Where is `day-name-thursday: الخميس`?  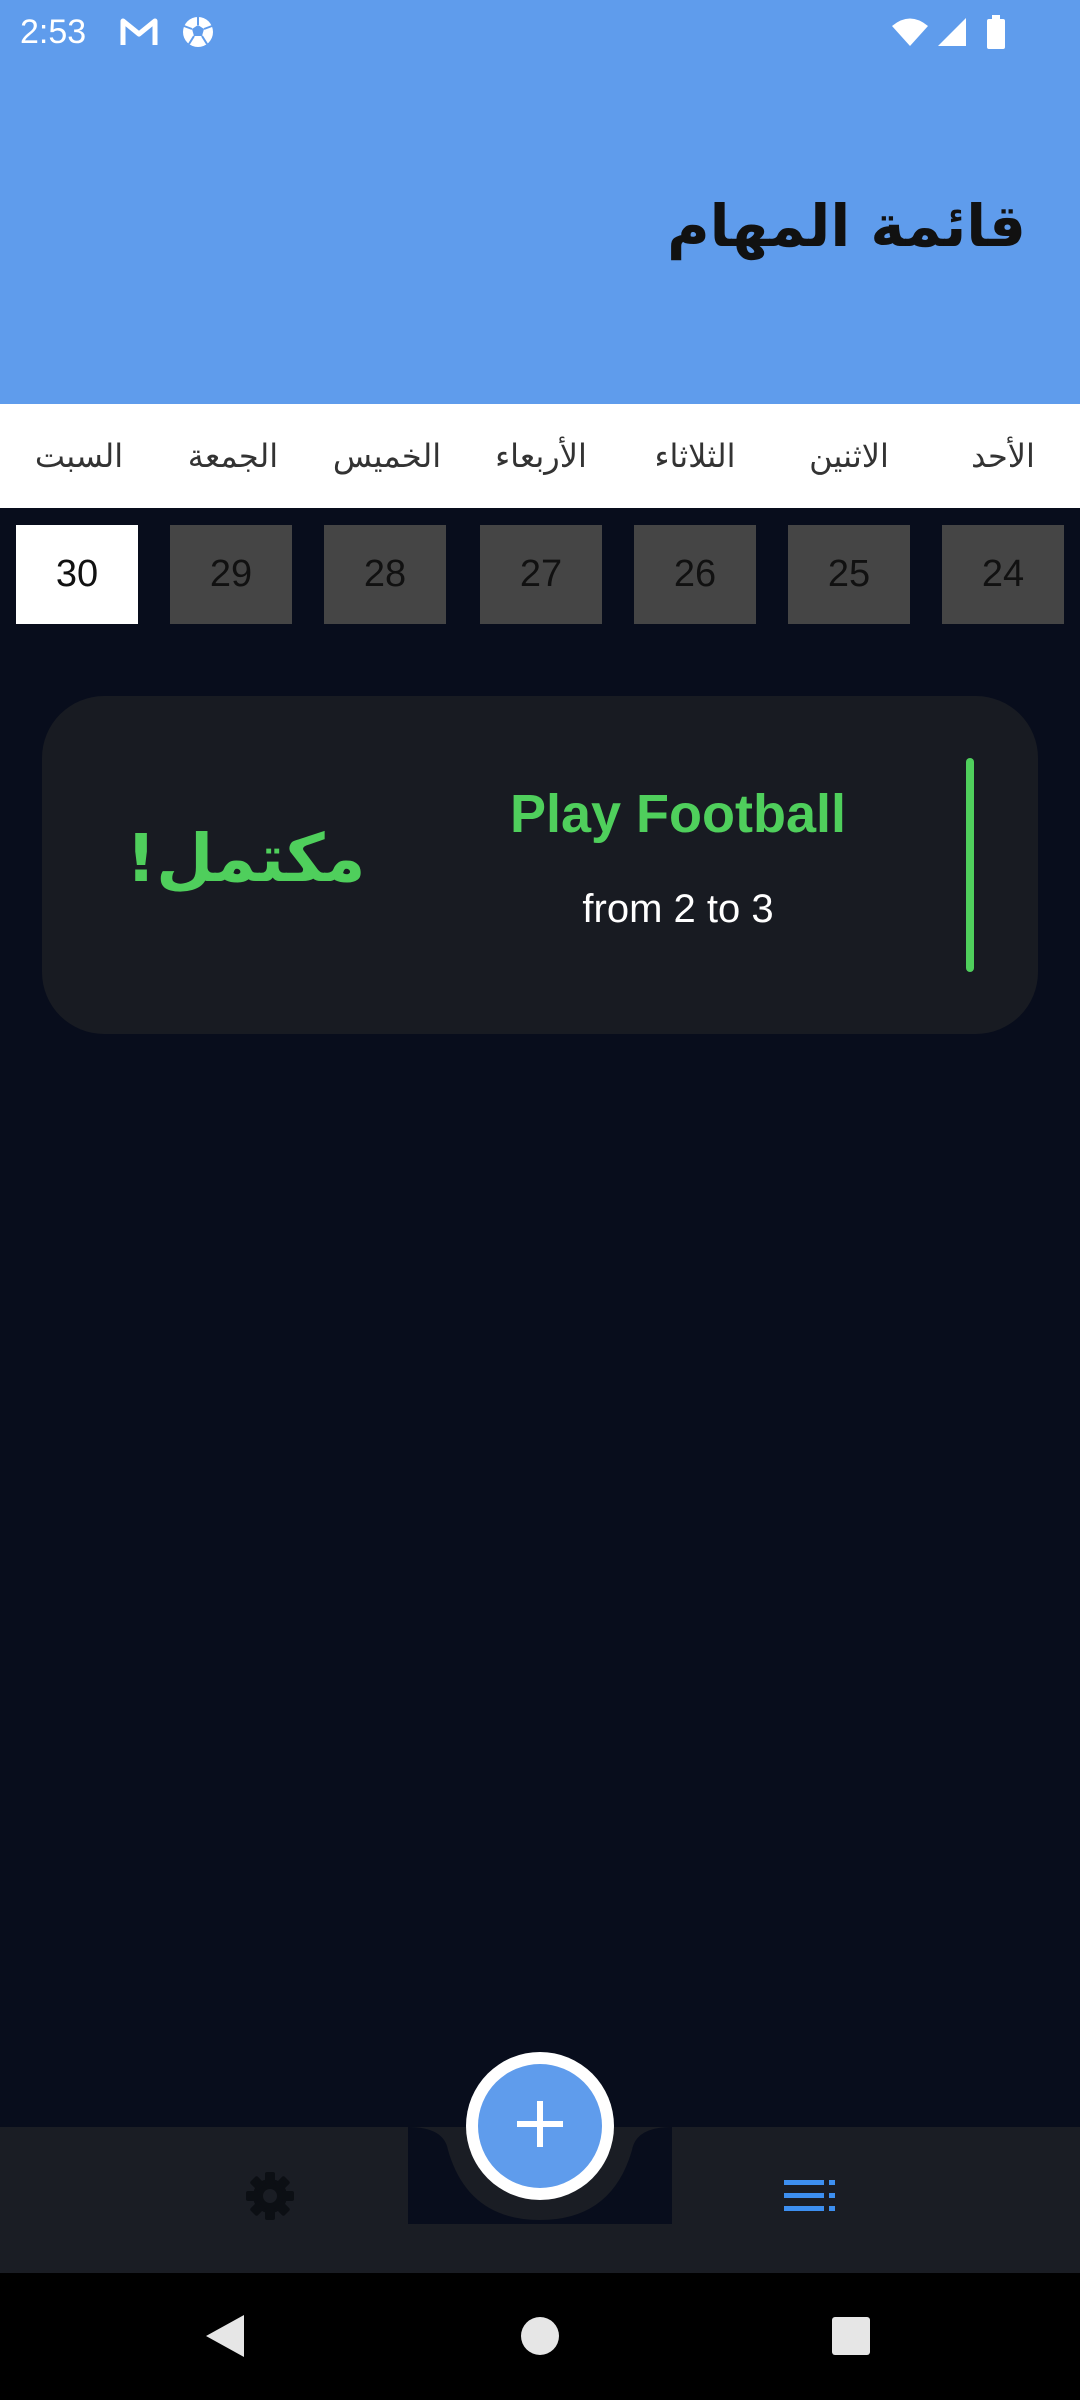 day-name-thursday: الخميس is located at coordinates (387, 456).